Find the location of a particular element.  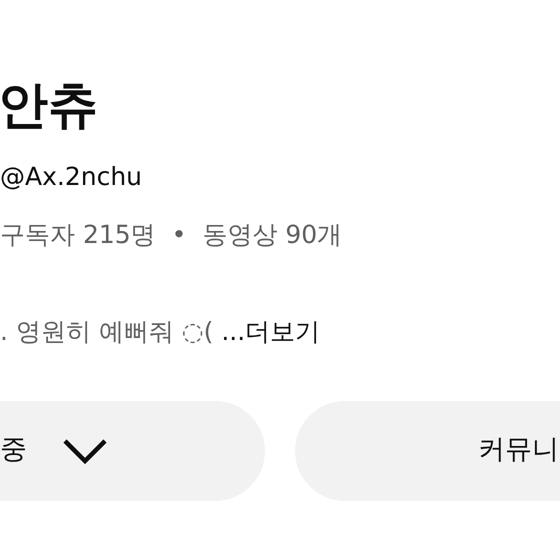

more-link: ...더보기 is located at coordinates (270, 331).